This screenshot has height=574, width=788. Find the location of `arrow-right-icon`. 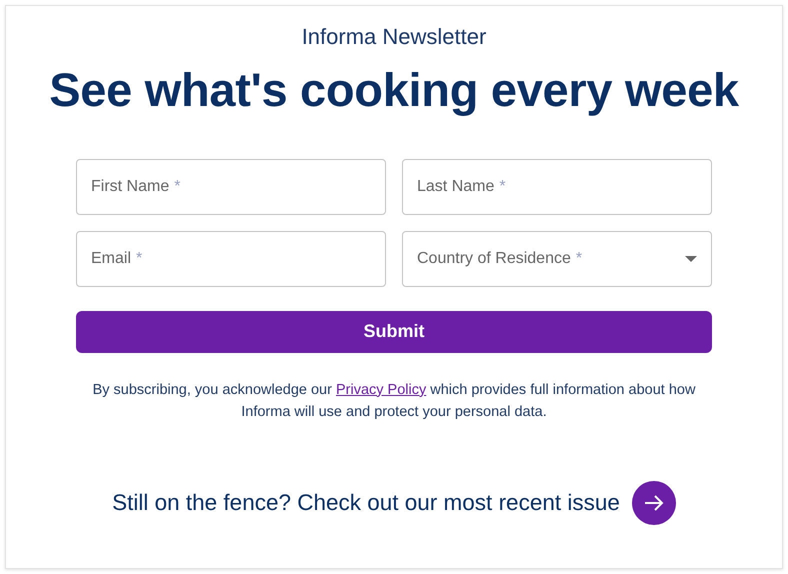

arrow-right-icon is located at coordinates (654, 502).